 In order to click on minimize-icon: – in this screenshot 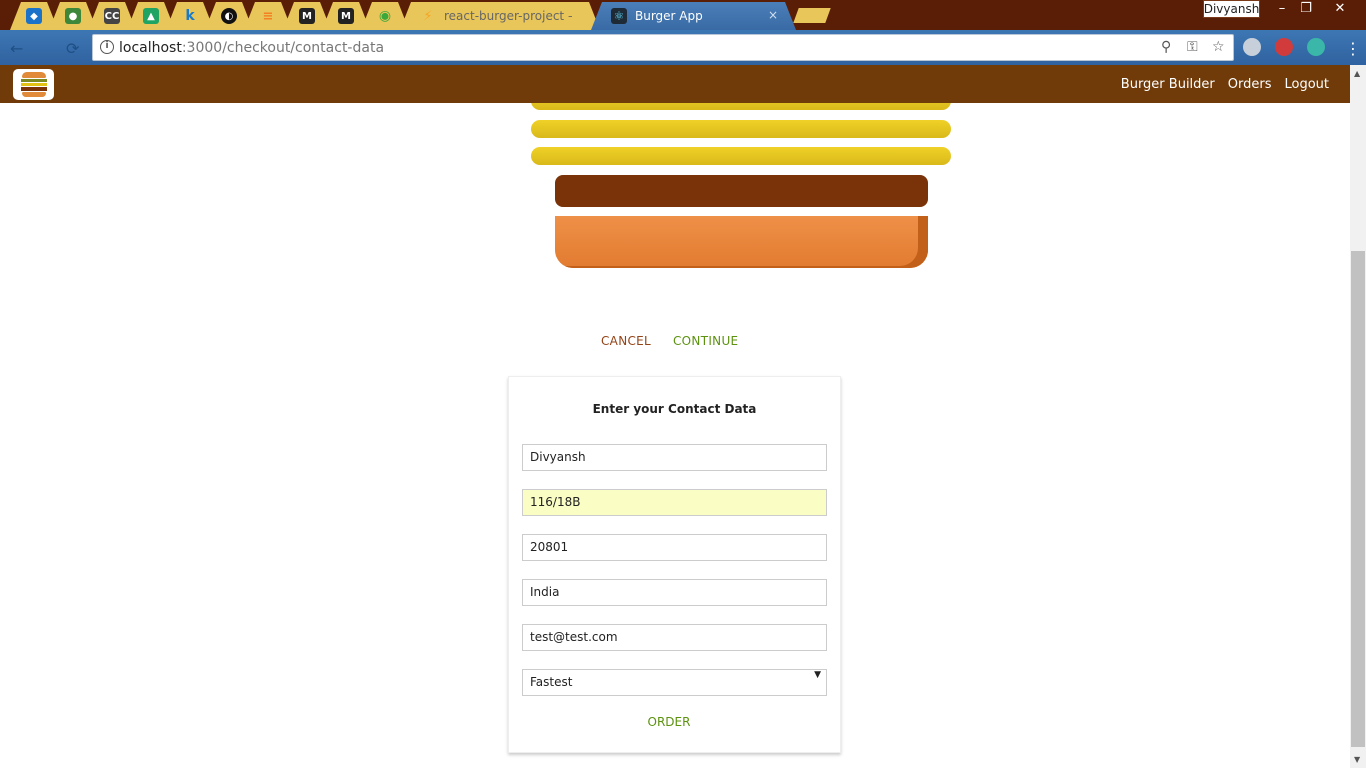, I will do `click(1282, 9)`.